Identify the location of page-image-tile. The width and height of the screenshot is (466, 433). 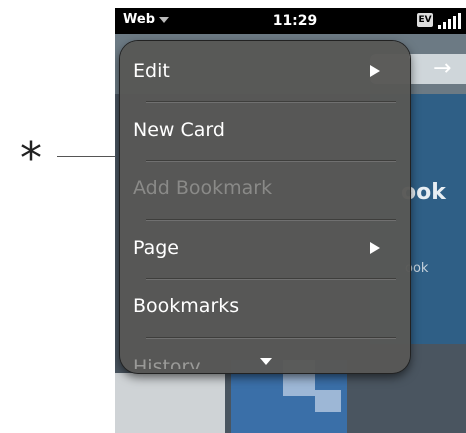
(328, 401).